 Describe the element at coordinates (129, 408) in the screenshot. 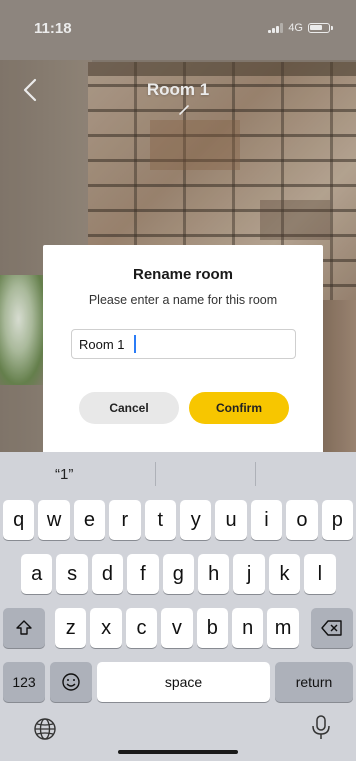

I see `cancel-button: Cancel` at that location.